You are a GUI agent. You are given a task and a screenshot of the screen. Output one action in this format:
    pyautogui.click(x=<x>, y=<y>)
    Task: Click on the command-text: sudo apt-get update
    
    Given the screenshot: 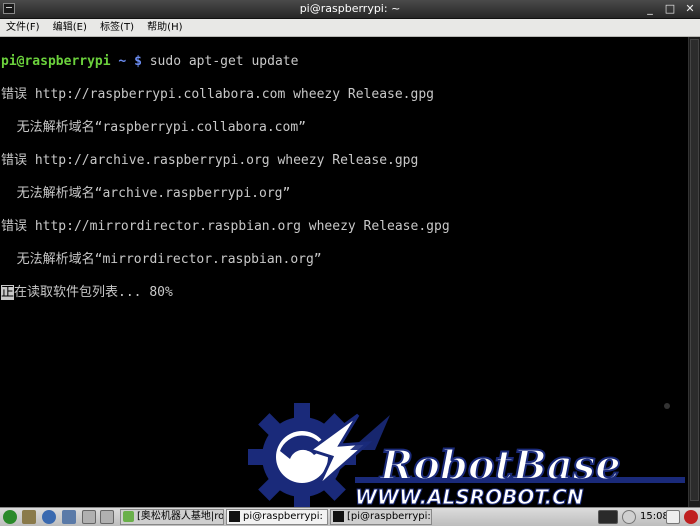 What is the action you would take?
    pyautogui.click(x=224, y=61)
    